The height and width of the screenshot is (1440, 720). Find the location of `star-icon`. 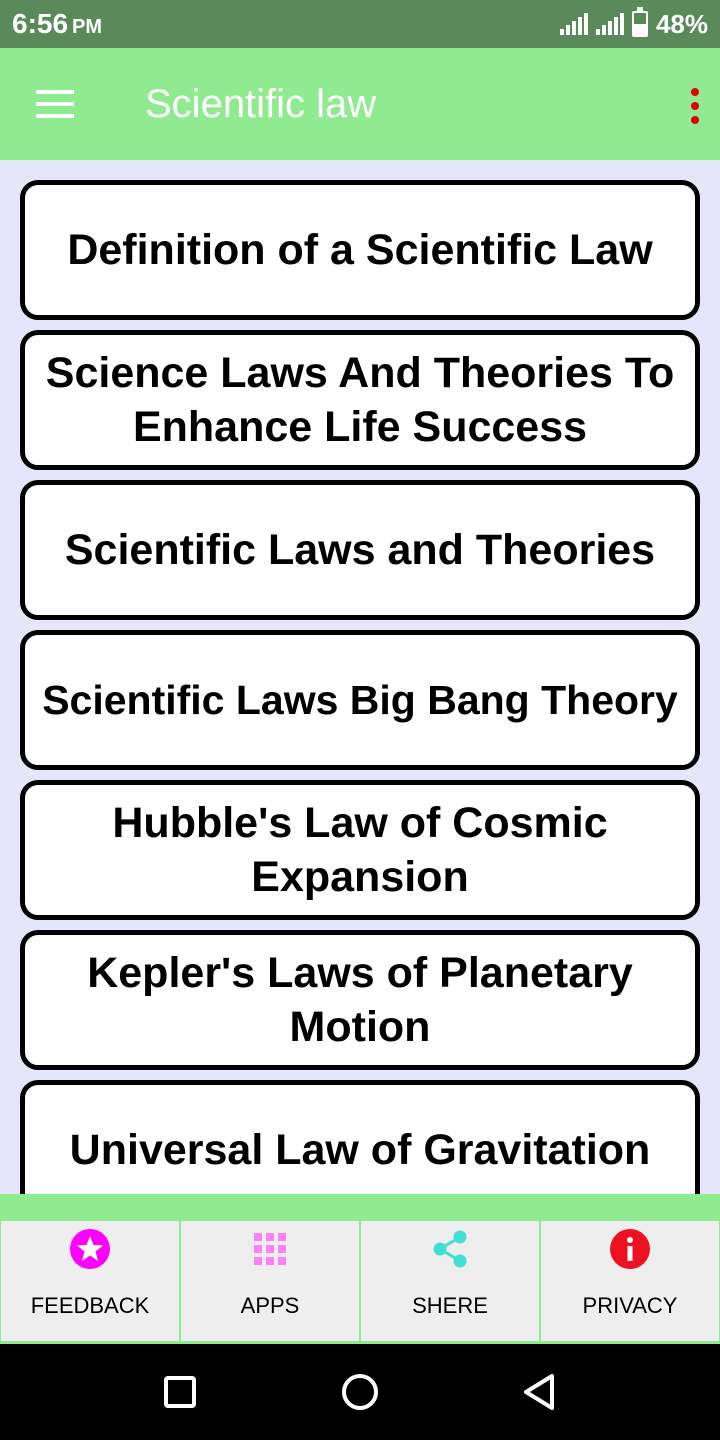

star-icon is located at coordinates (90, 1249).